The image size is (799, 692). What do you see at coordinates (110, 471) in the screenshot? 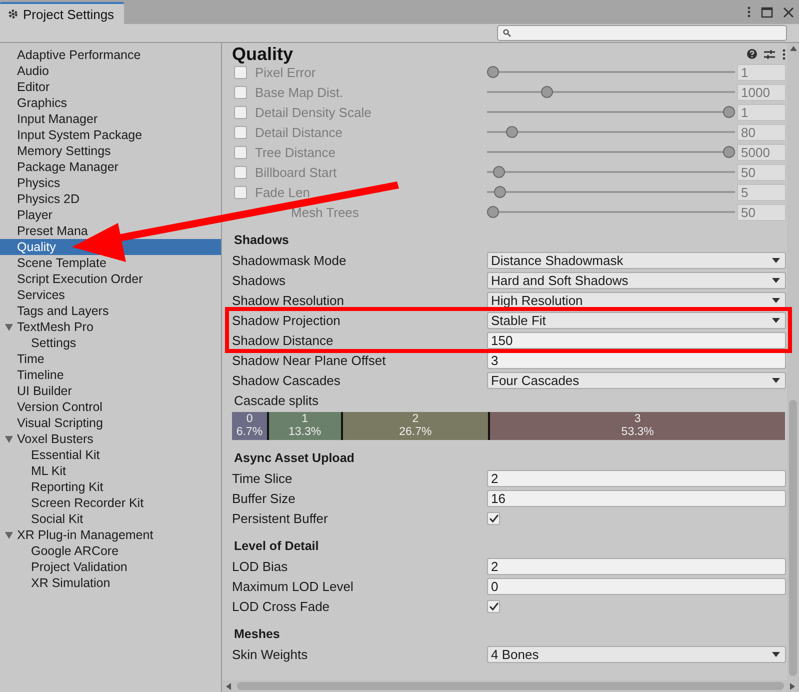
I see `sidebar-item: ML Kit` at bounding box center [110, 471].